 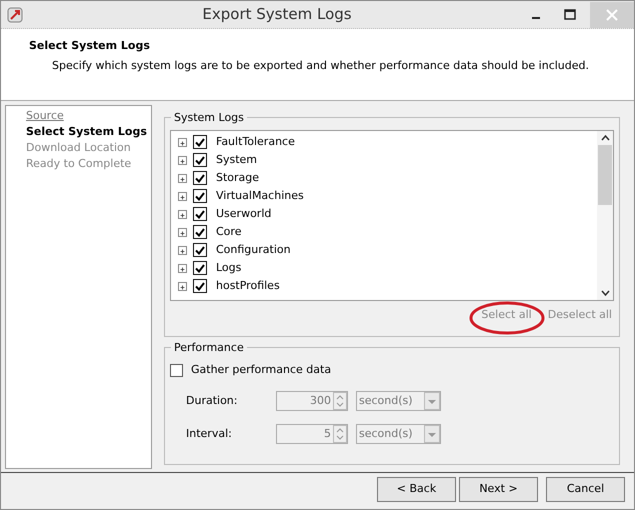 I want to click on tree-item-label: Userworld, so click(x=244, y=214).